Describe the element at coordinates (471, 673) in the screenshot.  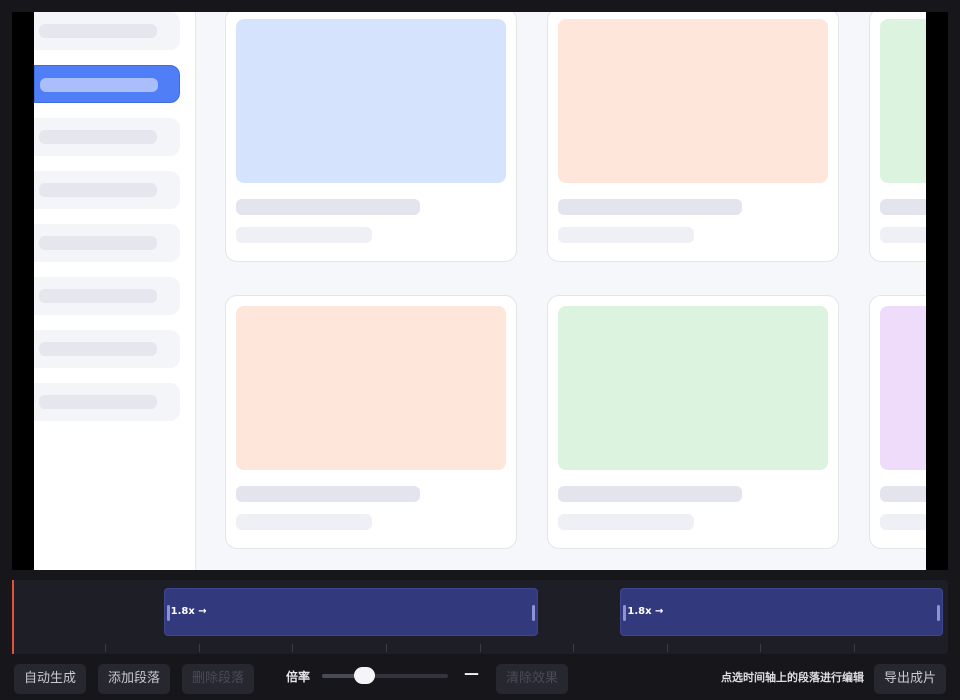
I see `rate-value: —` at that location.